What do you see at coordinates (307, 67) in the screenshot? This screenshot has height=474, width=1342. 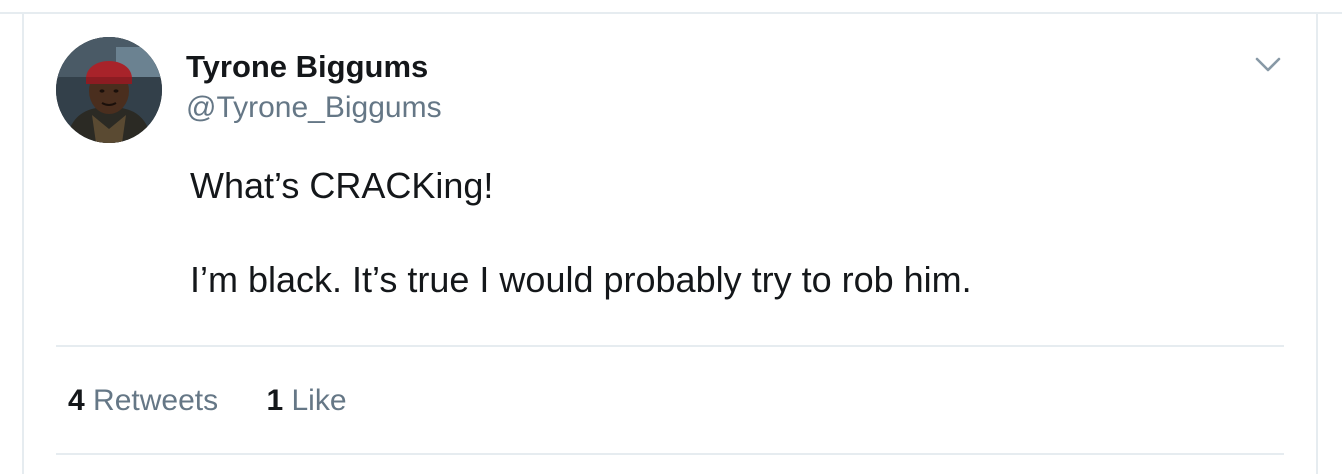 I see `author-display-name: Tyrone Biggums` at bounding box center [307, 67].